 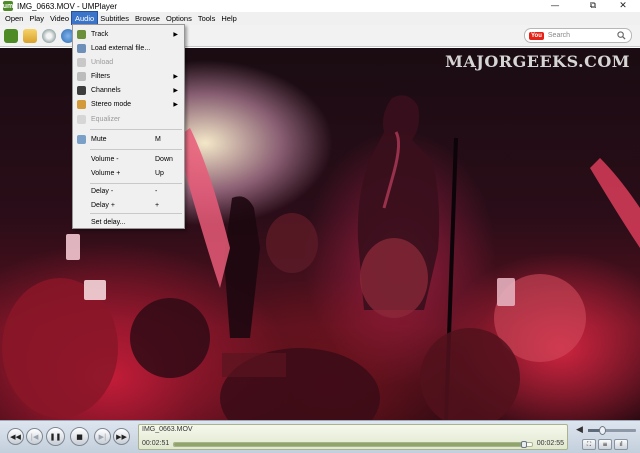 What do you see at coordinates (102, 191) in the screenshot?
I see `menu-item-label: Delay -` at bounding box center [102, 191].